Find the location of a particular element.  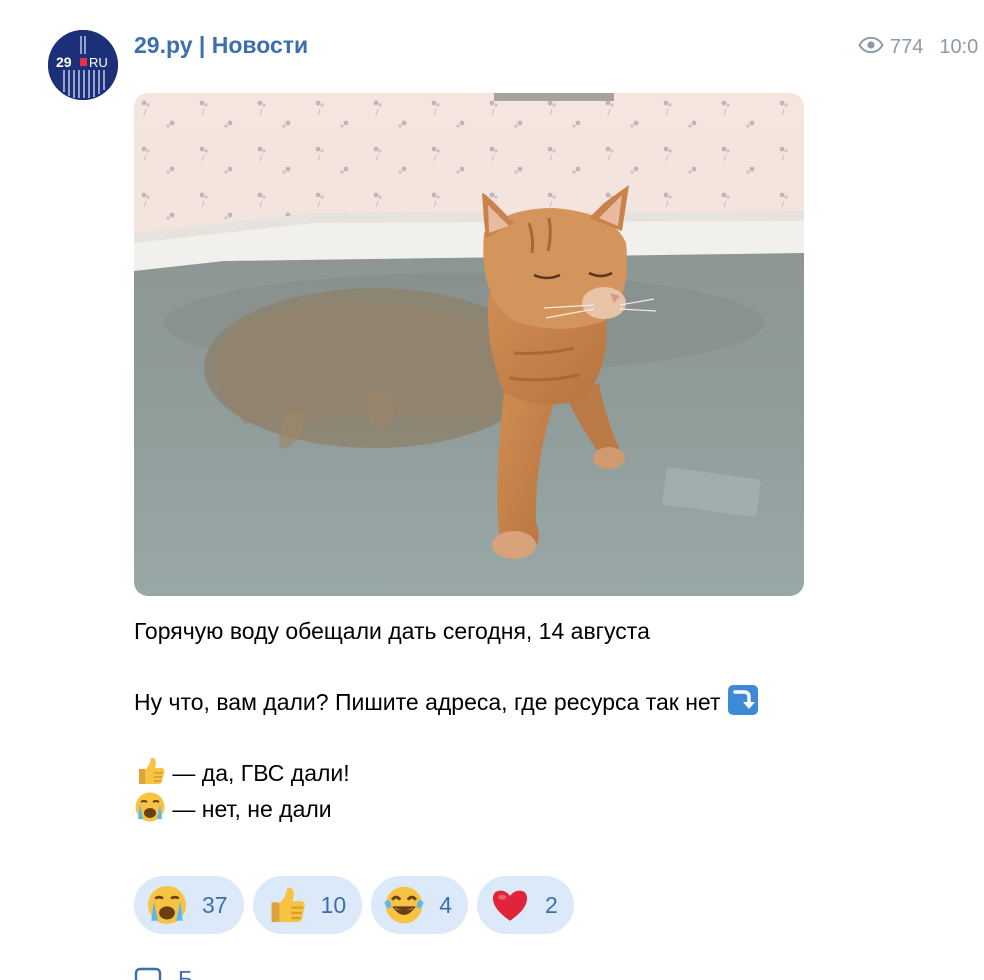

reaction-count: 10 is located at coordinates (333, 904).